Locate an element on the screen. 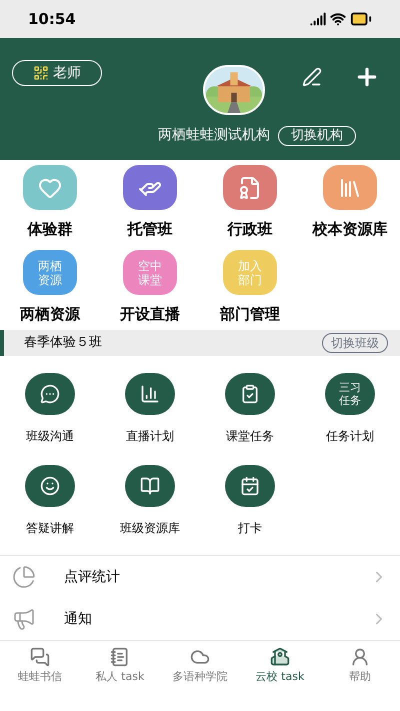 This screenshot has width=400, height=711. calendar-check-icon is located at coordinates (250, 486).